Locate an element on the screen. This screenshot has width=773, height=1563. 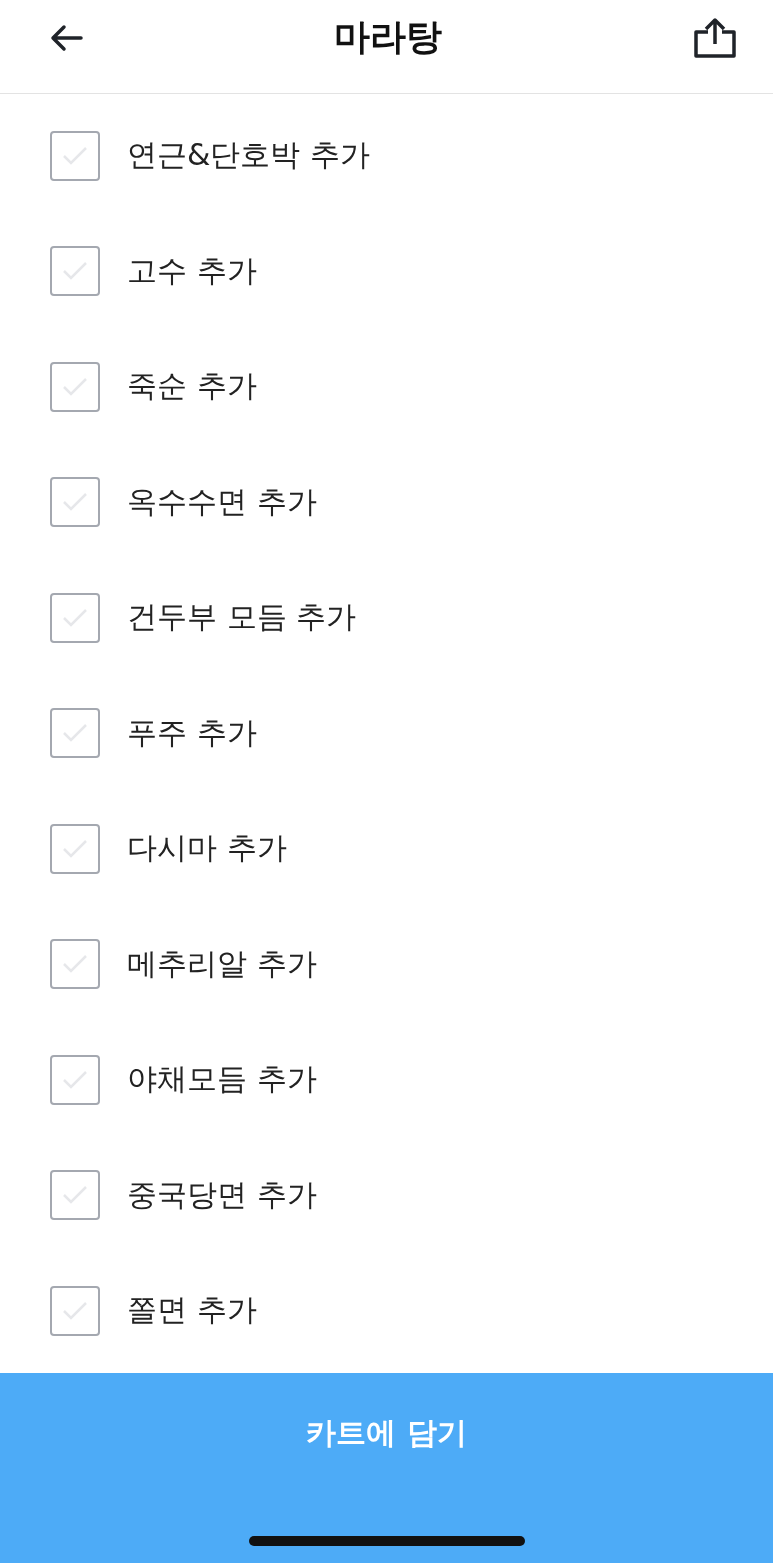
option-label: 야채모듬 추가 is located at coordinates (222, 1079).